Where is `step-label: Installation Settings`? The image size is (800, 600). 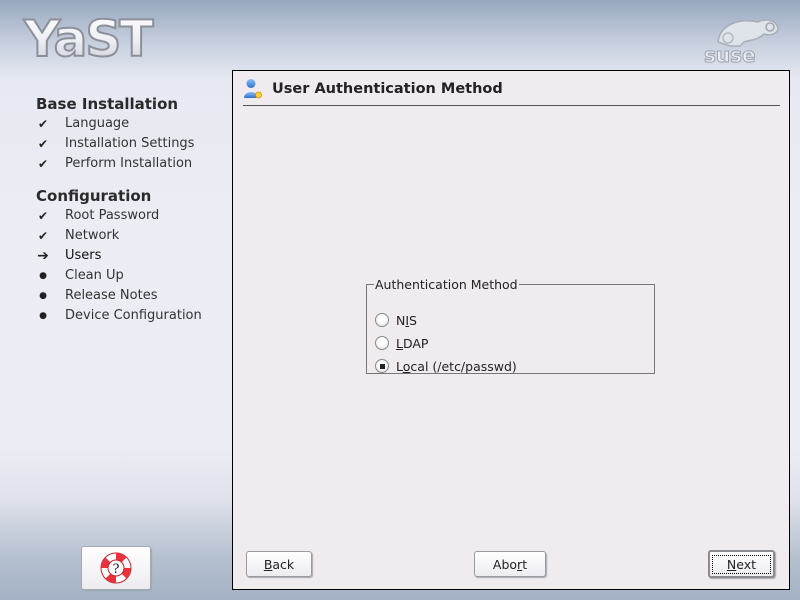 step-label: Installation Settings is located at coordinates (130, 143).